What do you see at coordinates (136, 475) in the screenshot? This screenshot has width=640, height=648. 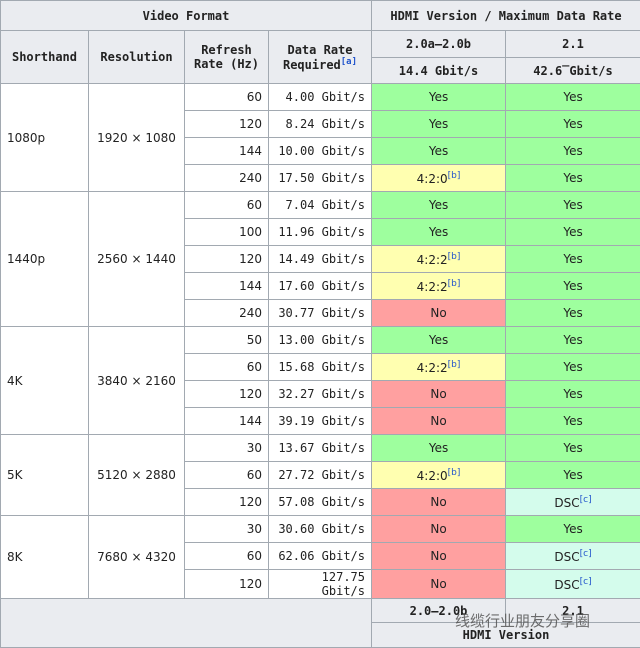 I see `resolution-cell: 5120 × 2880` at bounding box center [136, 475].